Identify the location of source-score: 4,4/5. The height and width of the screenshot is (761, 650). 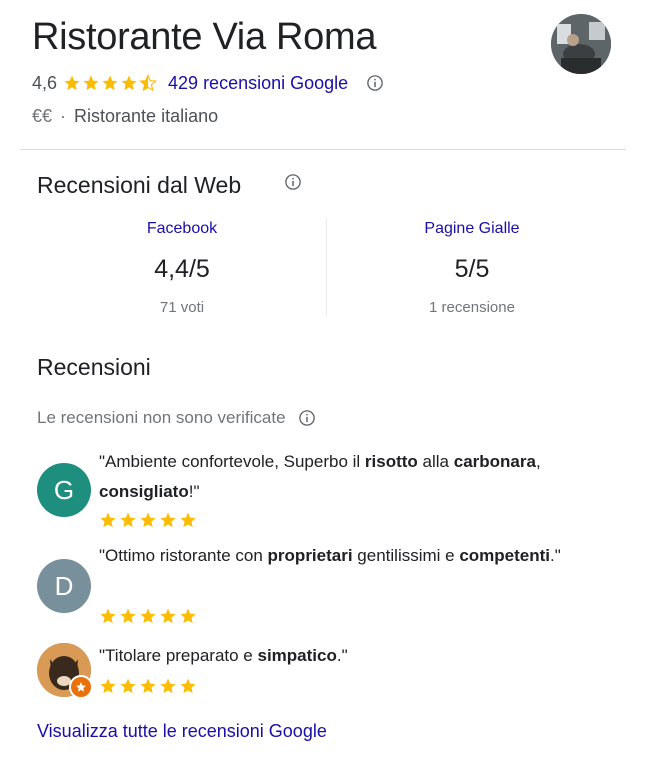
(182, 269).